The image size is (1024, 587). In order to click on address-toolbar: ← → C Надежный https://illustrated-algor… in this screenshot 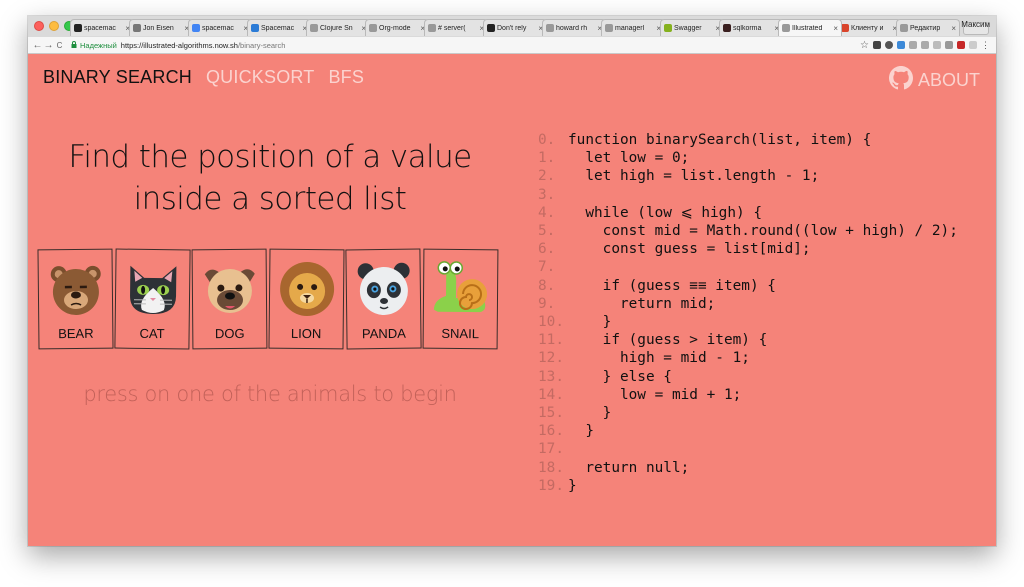, I will do `click(512, 45)`.